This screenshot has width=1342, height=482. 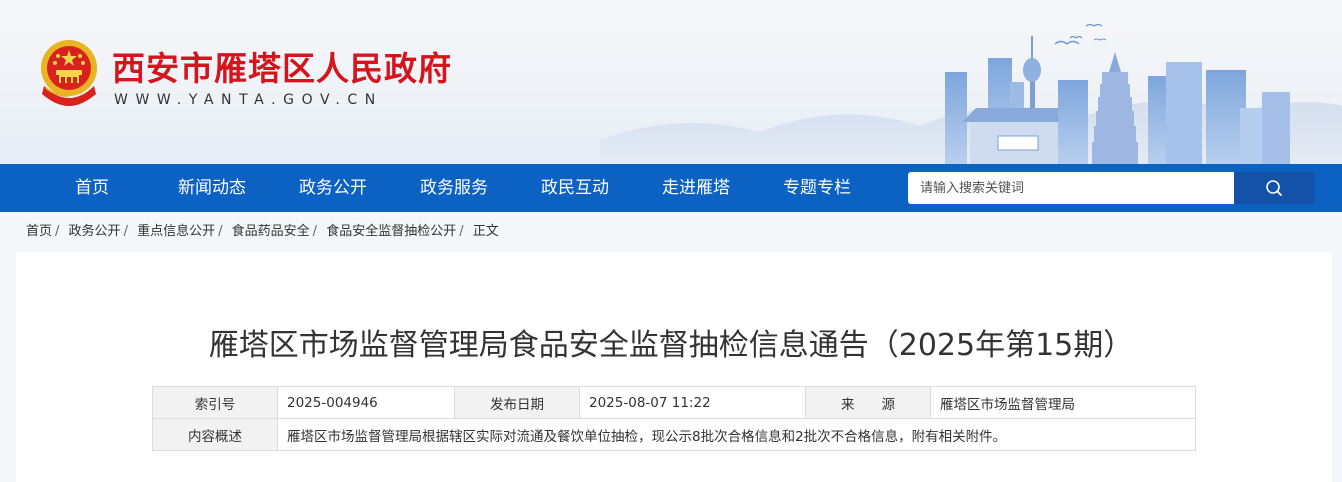 What do you see at coordinates (692, 402) in the screenshot?
I see `date-value: 2025-08-07 11:22` at bounding box center [692, 402].